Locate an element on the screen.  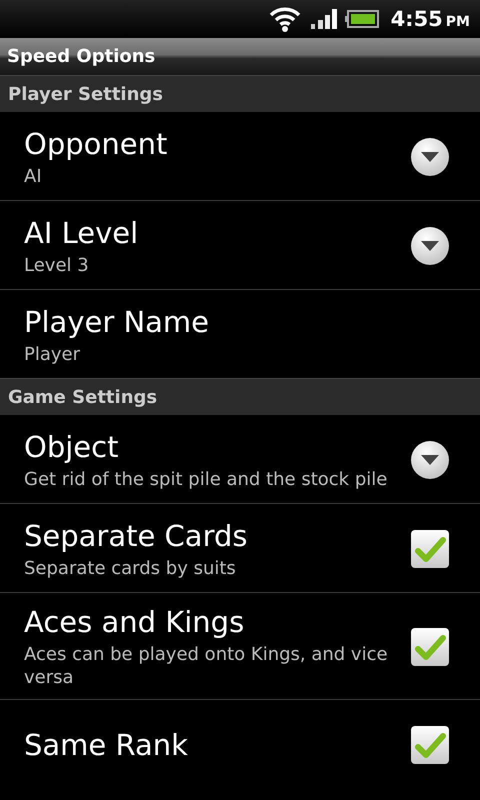
preference-title: Separate Cards is located at coordinates (136, 535).